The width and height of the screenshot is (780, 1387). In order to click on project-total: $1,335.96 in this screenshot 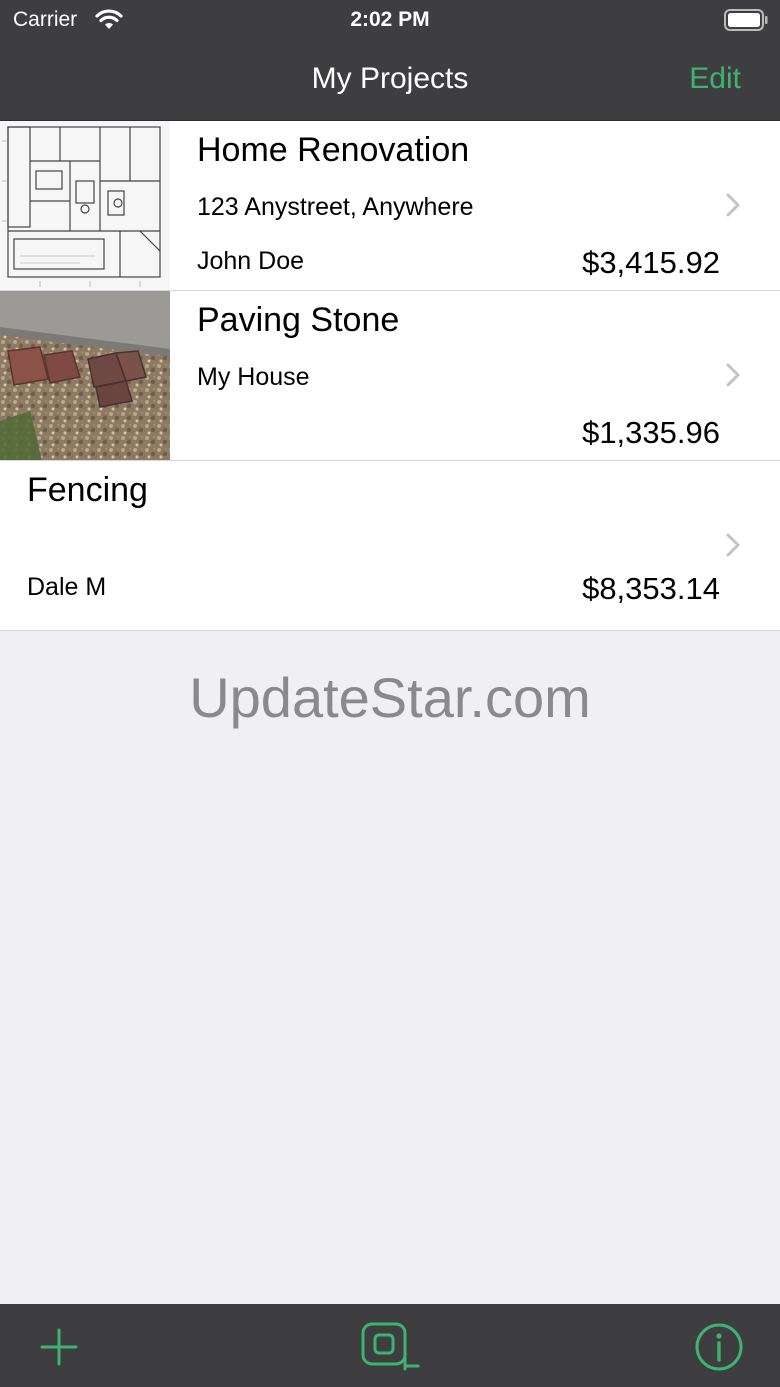, I will do `click(651, 432)`.